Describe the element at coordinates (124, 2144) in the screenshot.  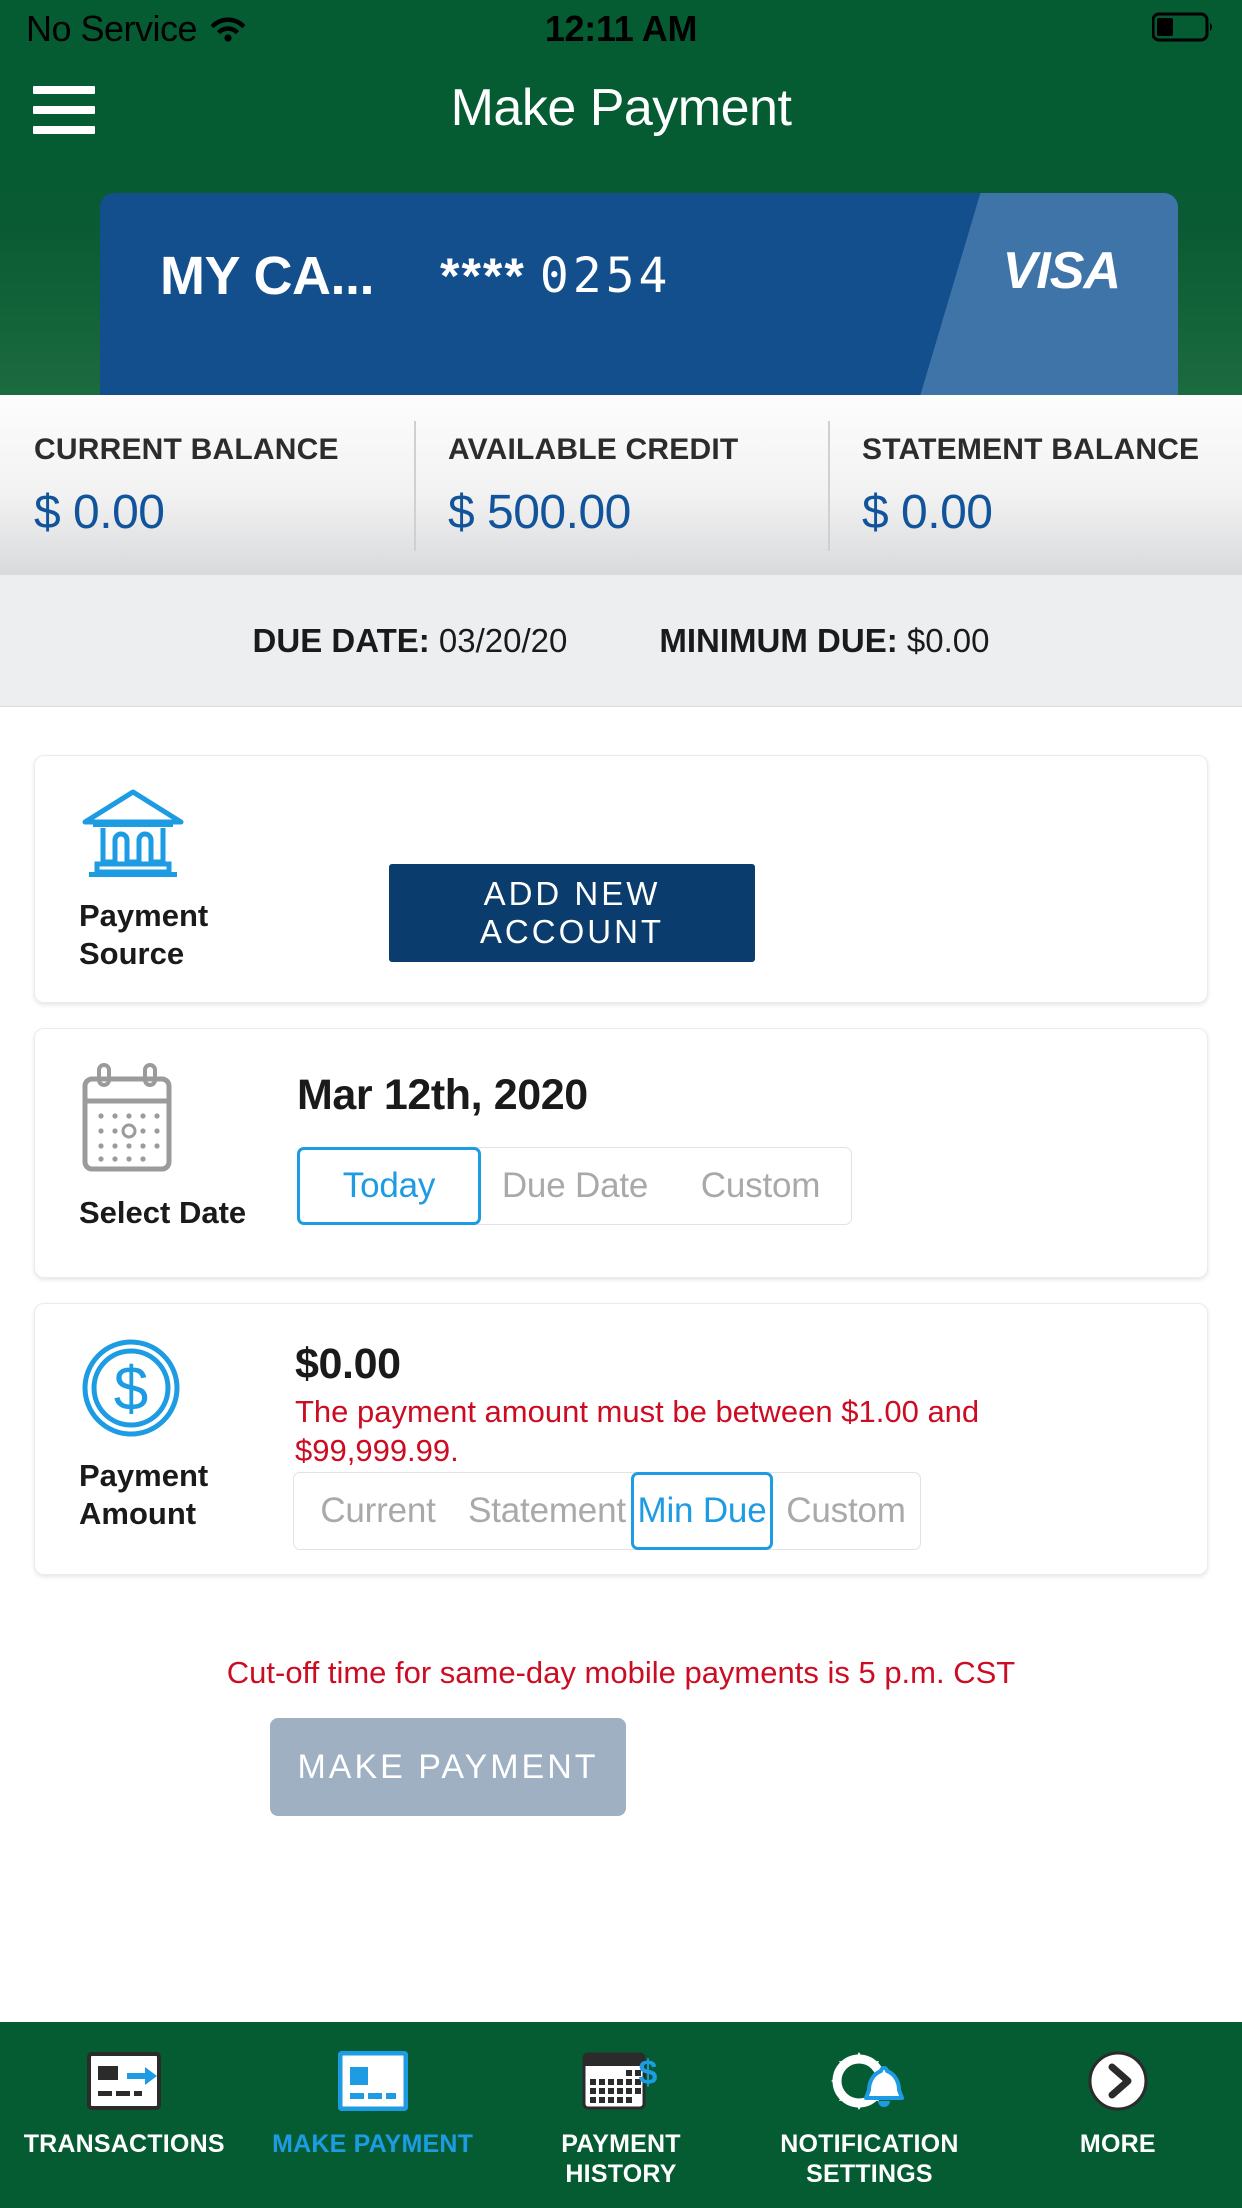
I see `tab-label-transactions: TRANSACTIONS` at that location.